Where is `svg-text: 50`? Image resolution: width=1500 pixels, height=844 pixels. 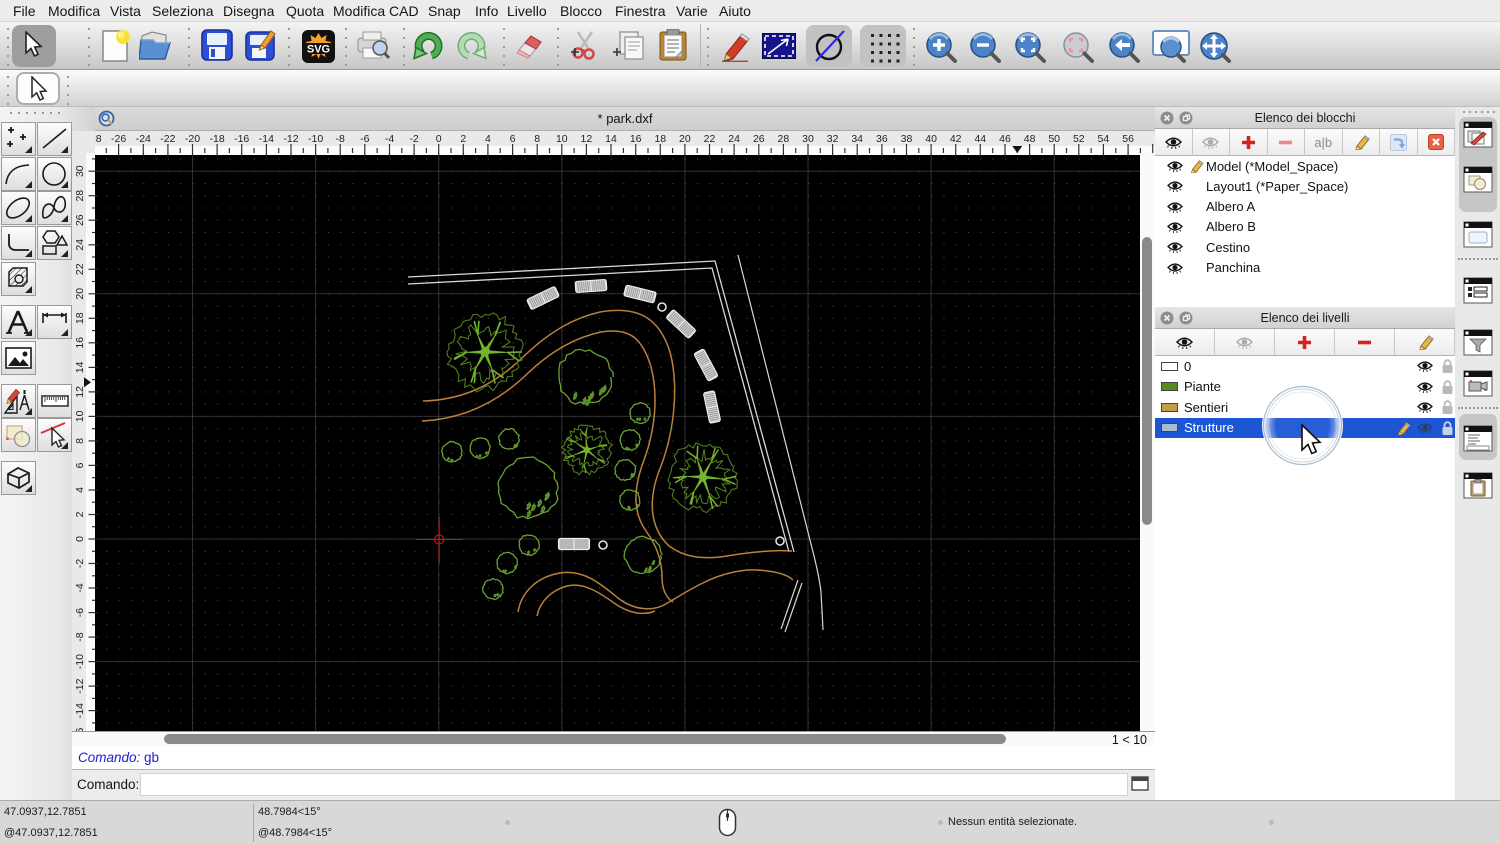
svg-text: 50 is located at coordinates (1054, 139).